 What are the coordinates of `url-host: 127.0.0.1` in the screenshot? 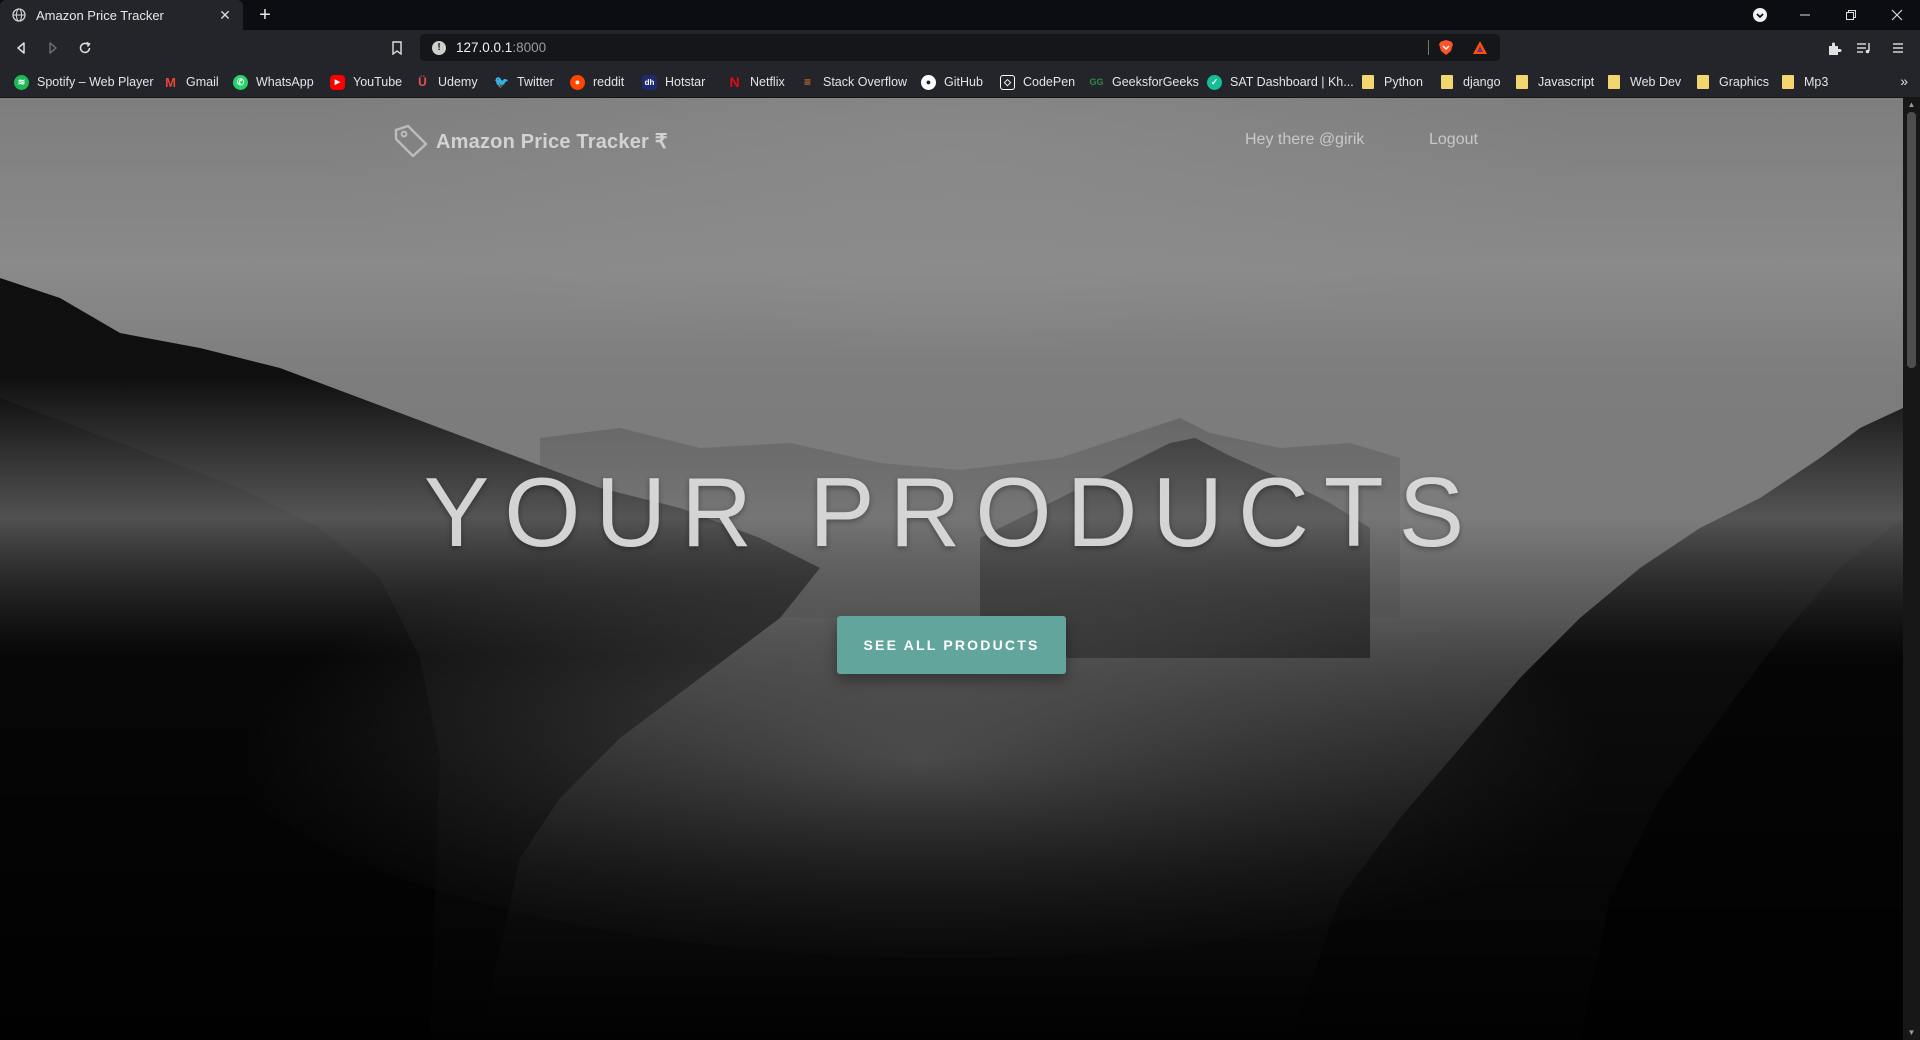 It's located at (484, 47).